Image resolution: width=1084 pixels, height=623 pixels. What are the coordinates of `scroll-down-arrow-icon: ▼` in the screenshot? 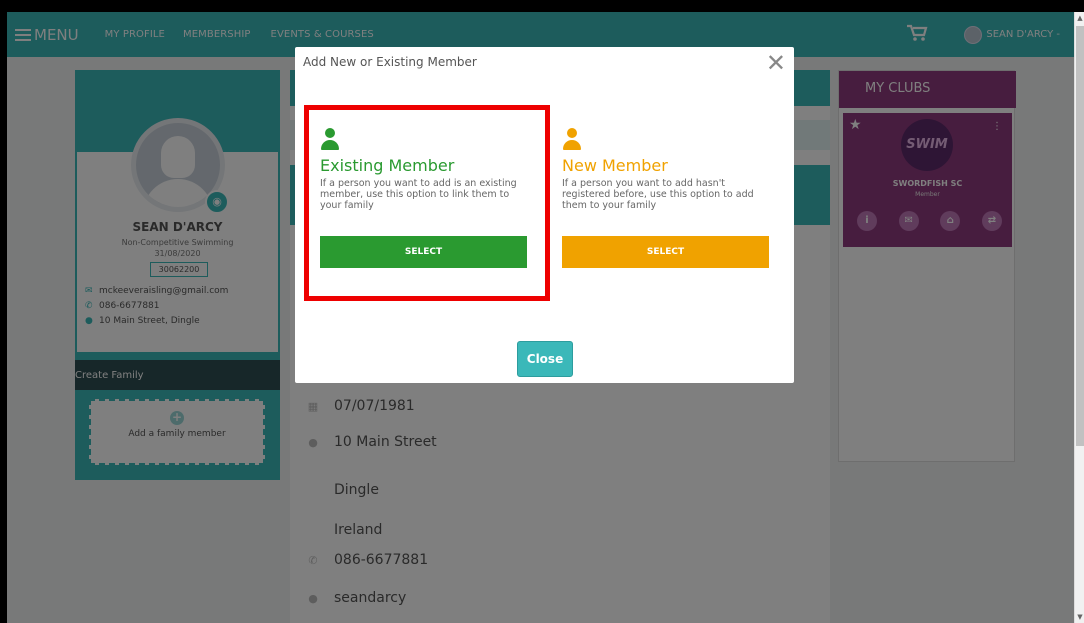 It's located at (1079, 617).